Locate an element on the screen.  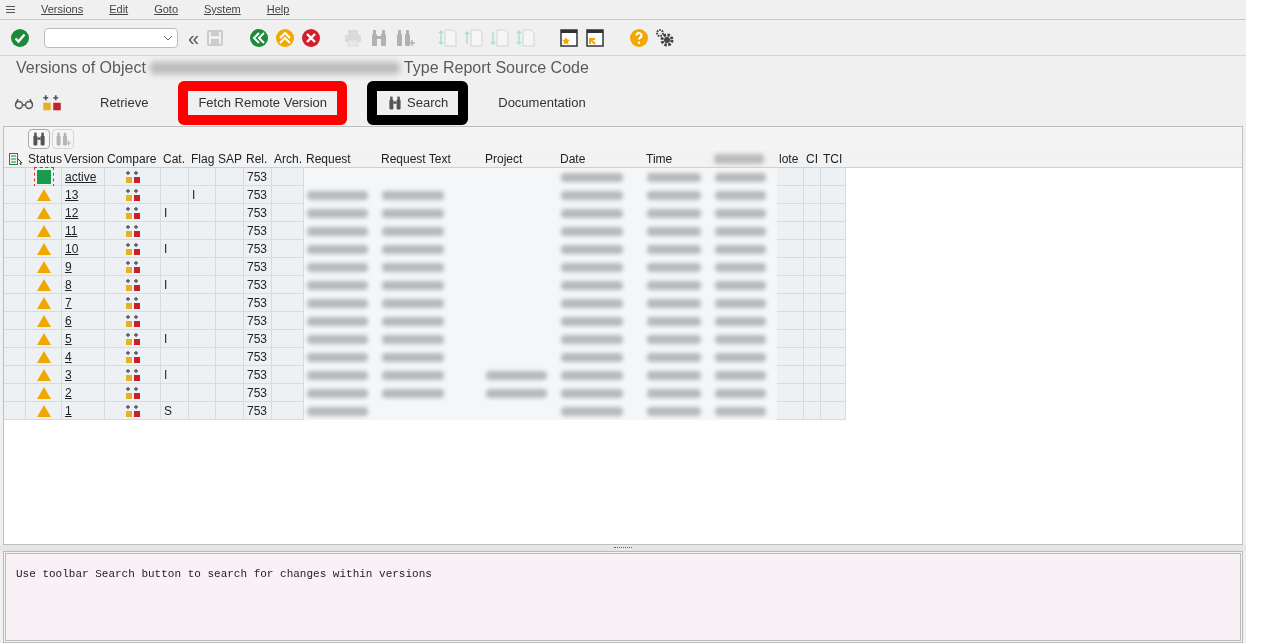
glasses-button is located at coordinates (24, 103).